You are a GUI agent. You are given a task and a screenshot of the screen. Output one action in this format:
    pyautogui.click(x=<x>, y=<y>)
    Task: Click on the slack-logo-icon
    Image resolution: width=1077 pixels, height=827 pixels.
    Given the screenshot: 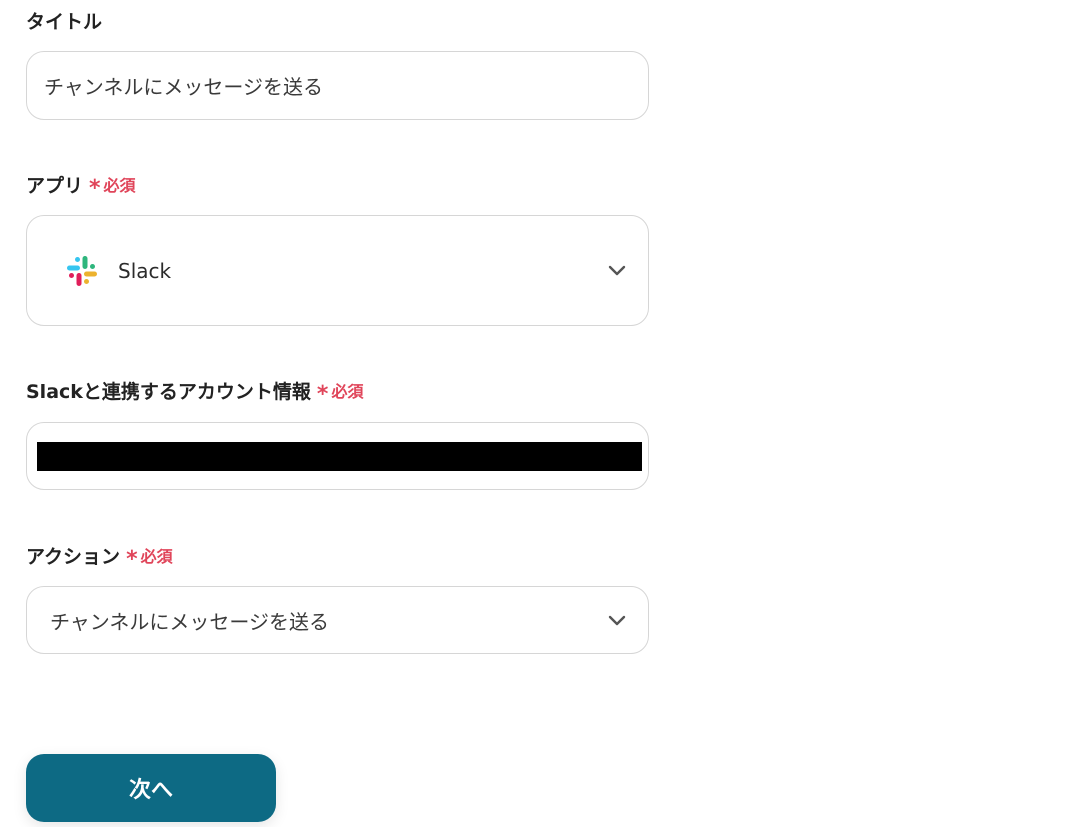 What is the action you would take?
    pyautogui.click(x=82, y=271)
    